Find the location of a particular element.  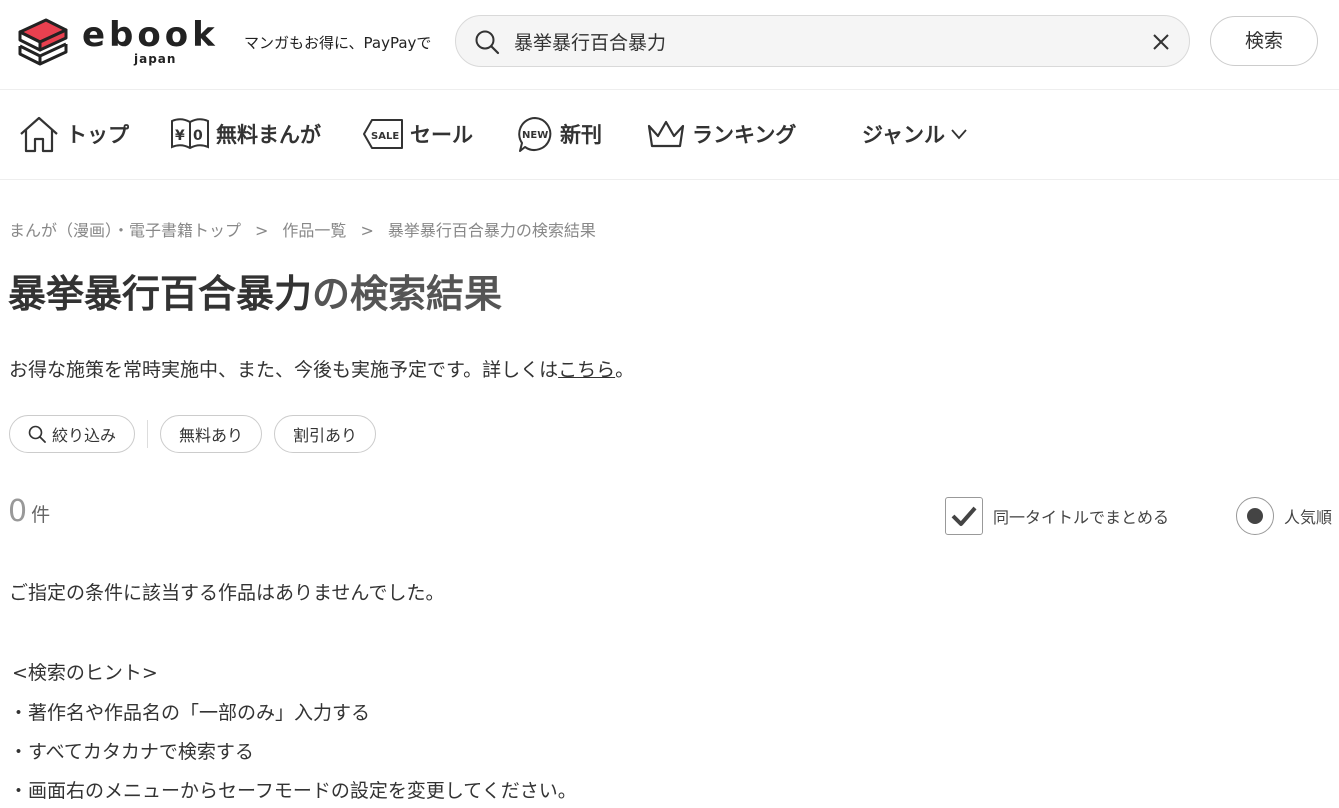

title-suffix: の検索結果 is located at coordinates (407, 294).